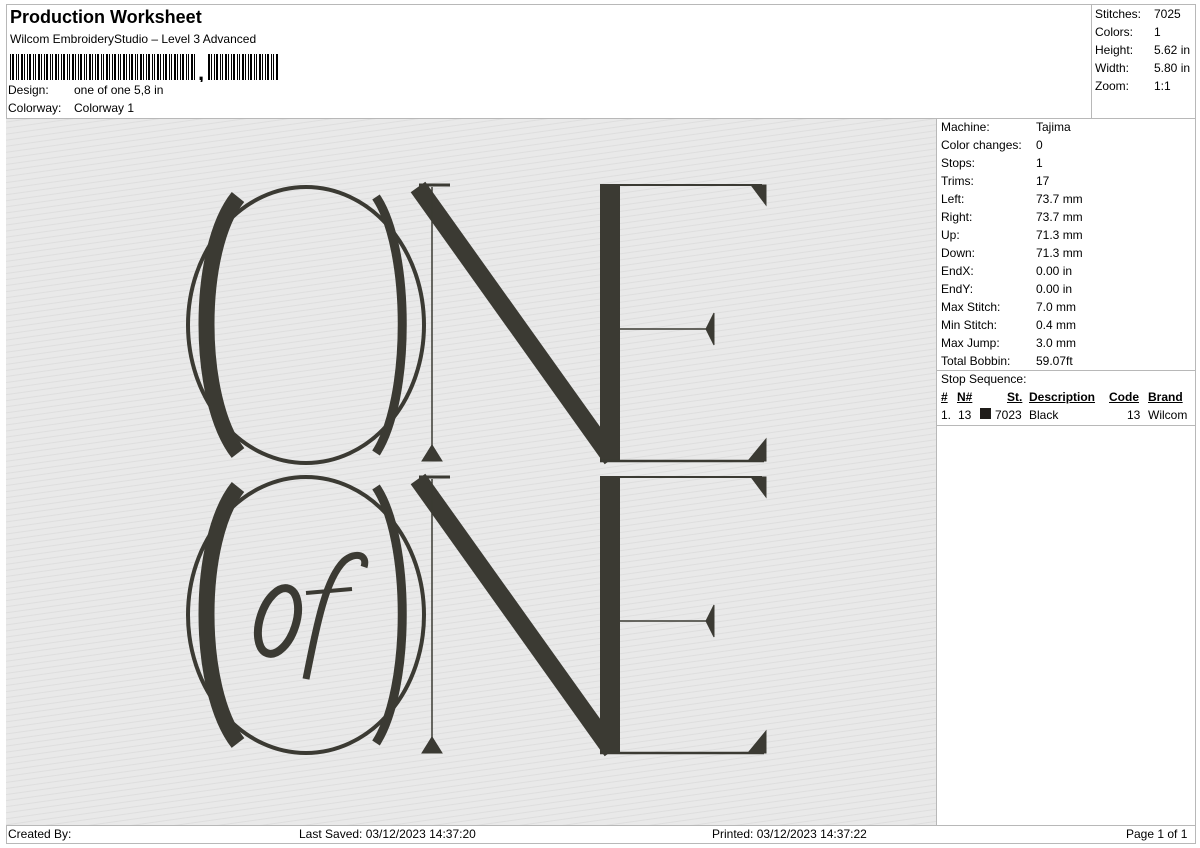 The image size is (1200, 848). I want to click on machine-info-label: Up:, so click(950, 235).